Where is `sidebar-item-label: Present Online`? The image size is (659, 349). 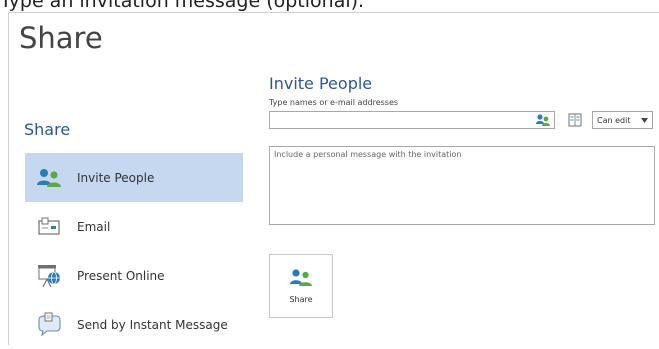
sidebar-item-label: Present Online is located at coordinates (121, 275).